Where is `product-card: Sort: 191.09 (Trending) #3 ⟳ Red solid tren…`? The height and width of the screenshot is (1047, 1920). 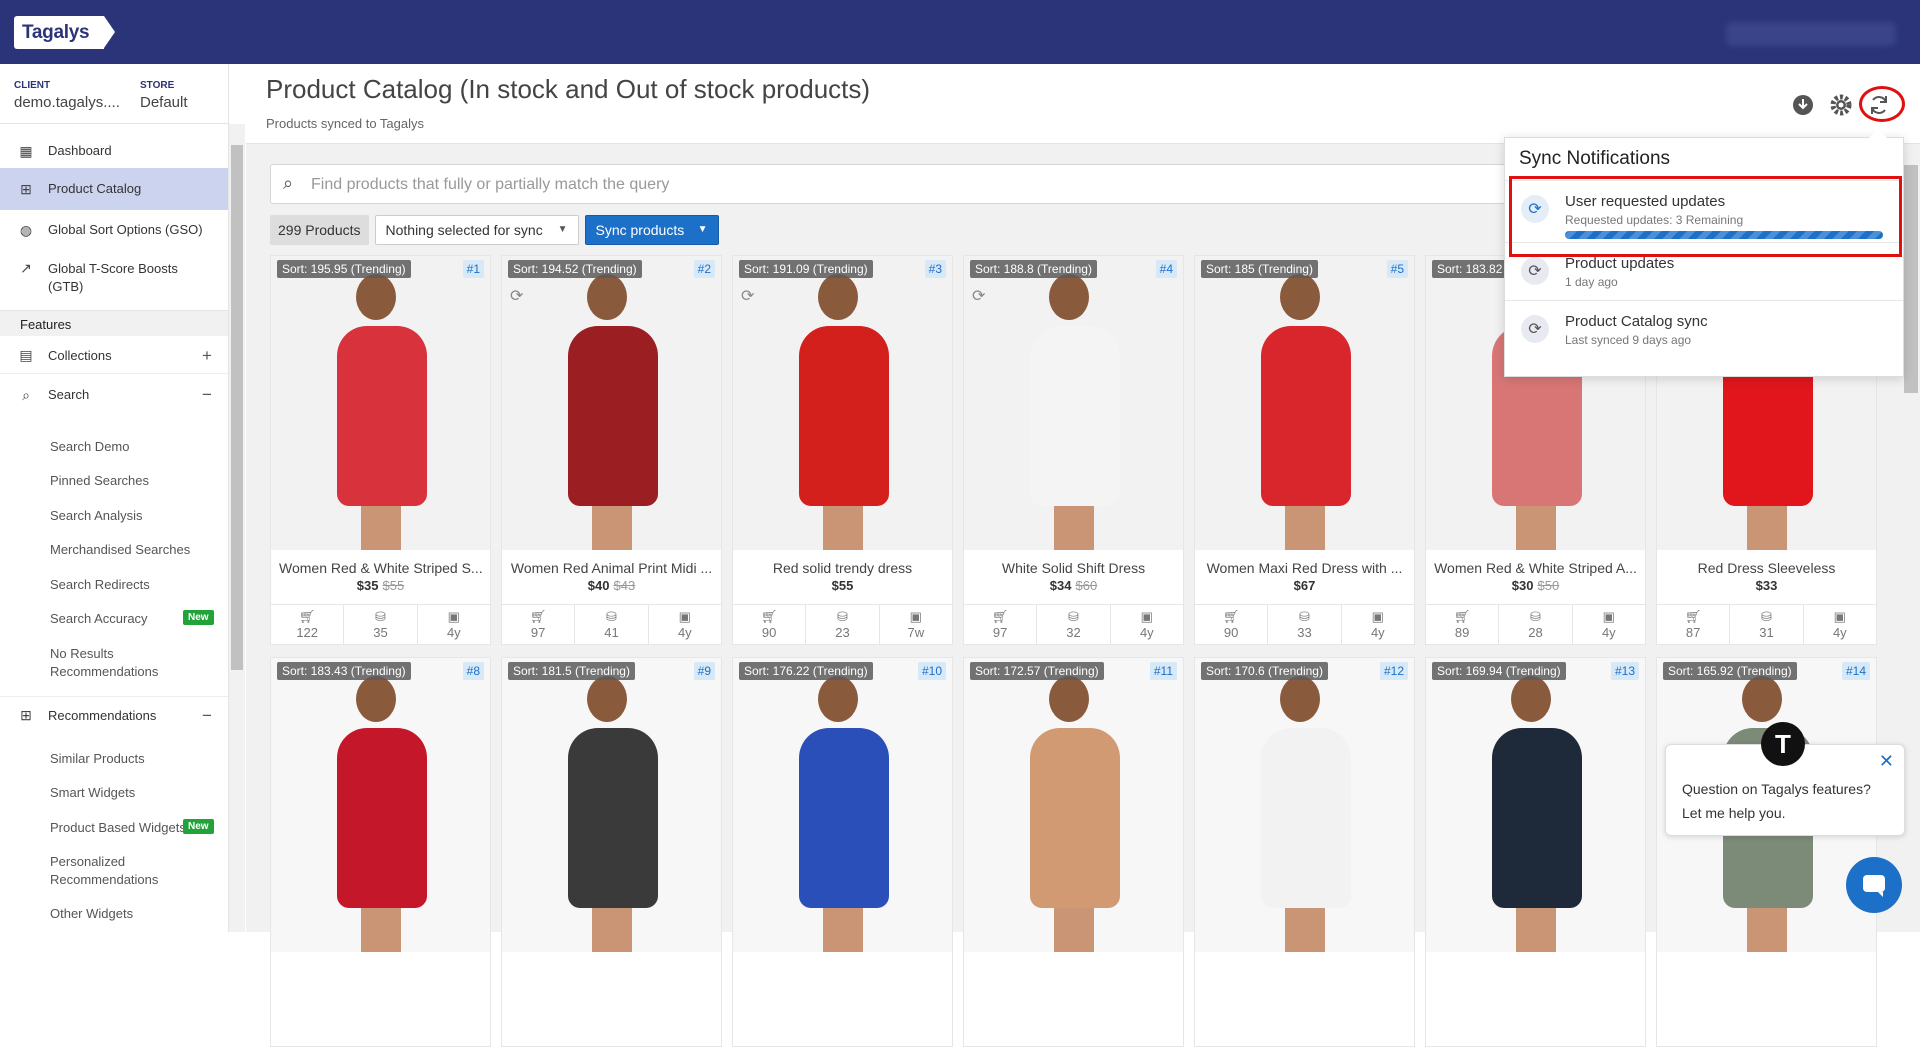
product-card: Sort: 191.09 (Trending) #3 ⟳ Red solid tren… is located at coordinates (842, 450).